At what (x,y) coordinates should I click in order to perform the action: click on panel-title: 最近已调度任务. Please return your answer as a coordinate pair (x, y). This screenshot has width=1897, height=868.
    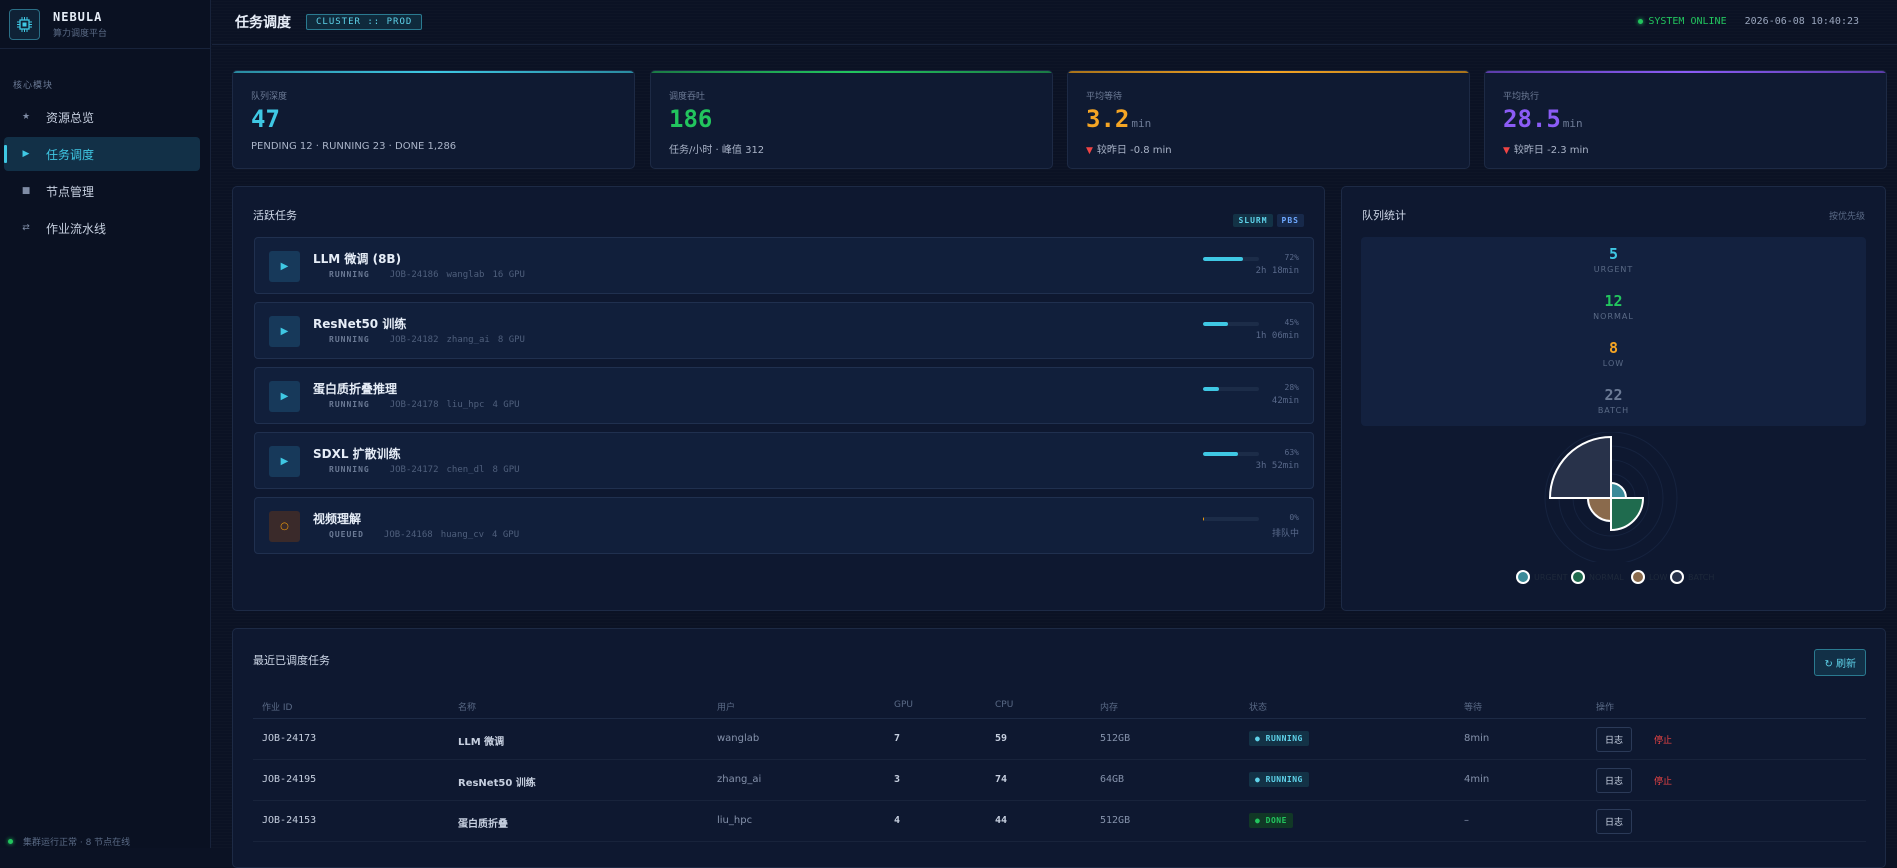
    Looking at the image, I should click on (291, 660).